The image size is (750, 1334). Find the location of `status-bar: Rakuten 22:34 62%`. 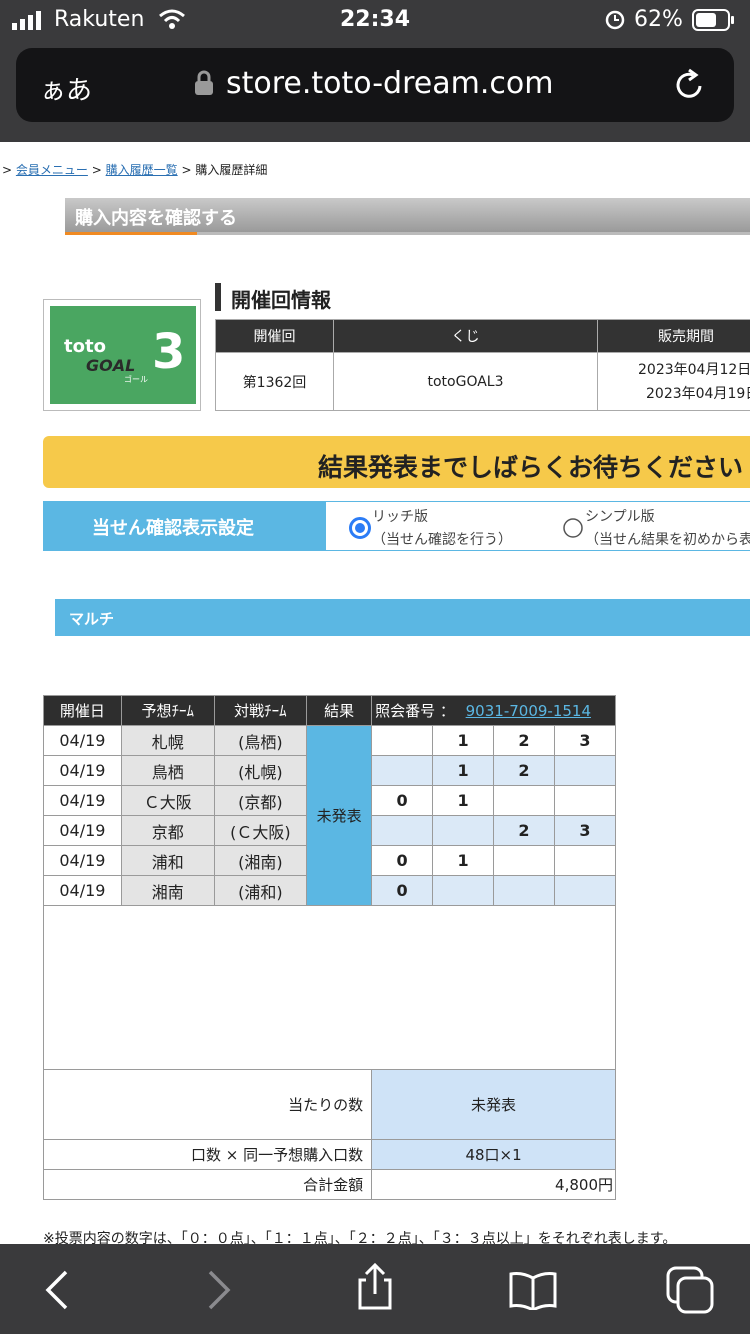

status-bar: Rakuten 22:34 62% is located at coordinates (375, 21).